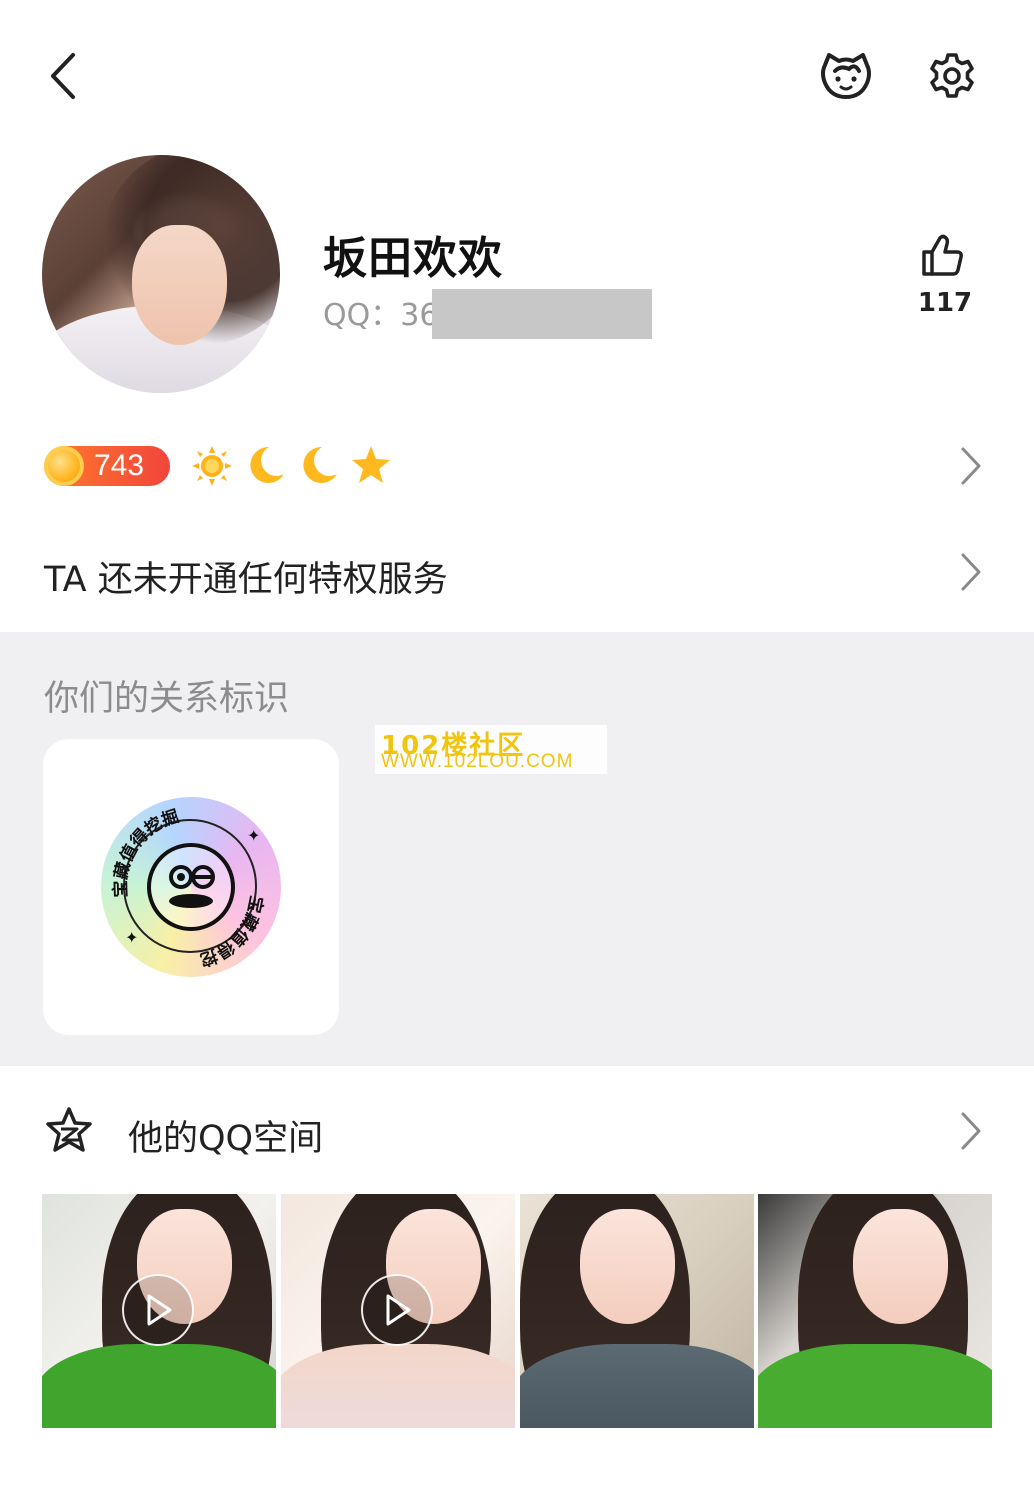  Describe the element at coordinates (246, 580) in the screenshot. I see `privilege-text: TA 还未开通任何特权服务` at that location.